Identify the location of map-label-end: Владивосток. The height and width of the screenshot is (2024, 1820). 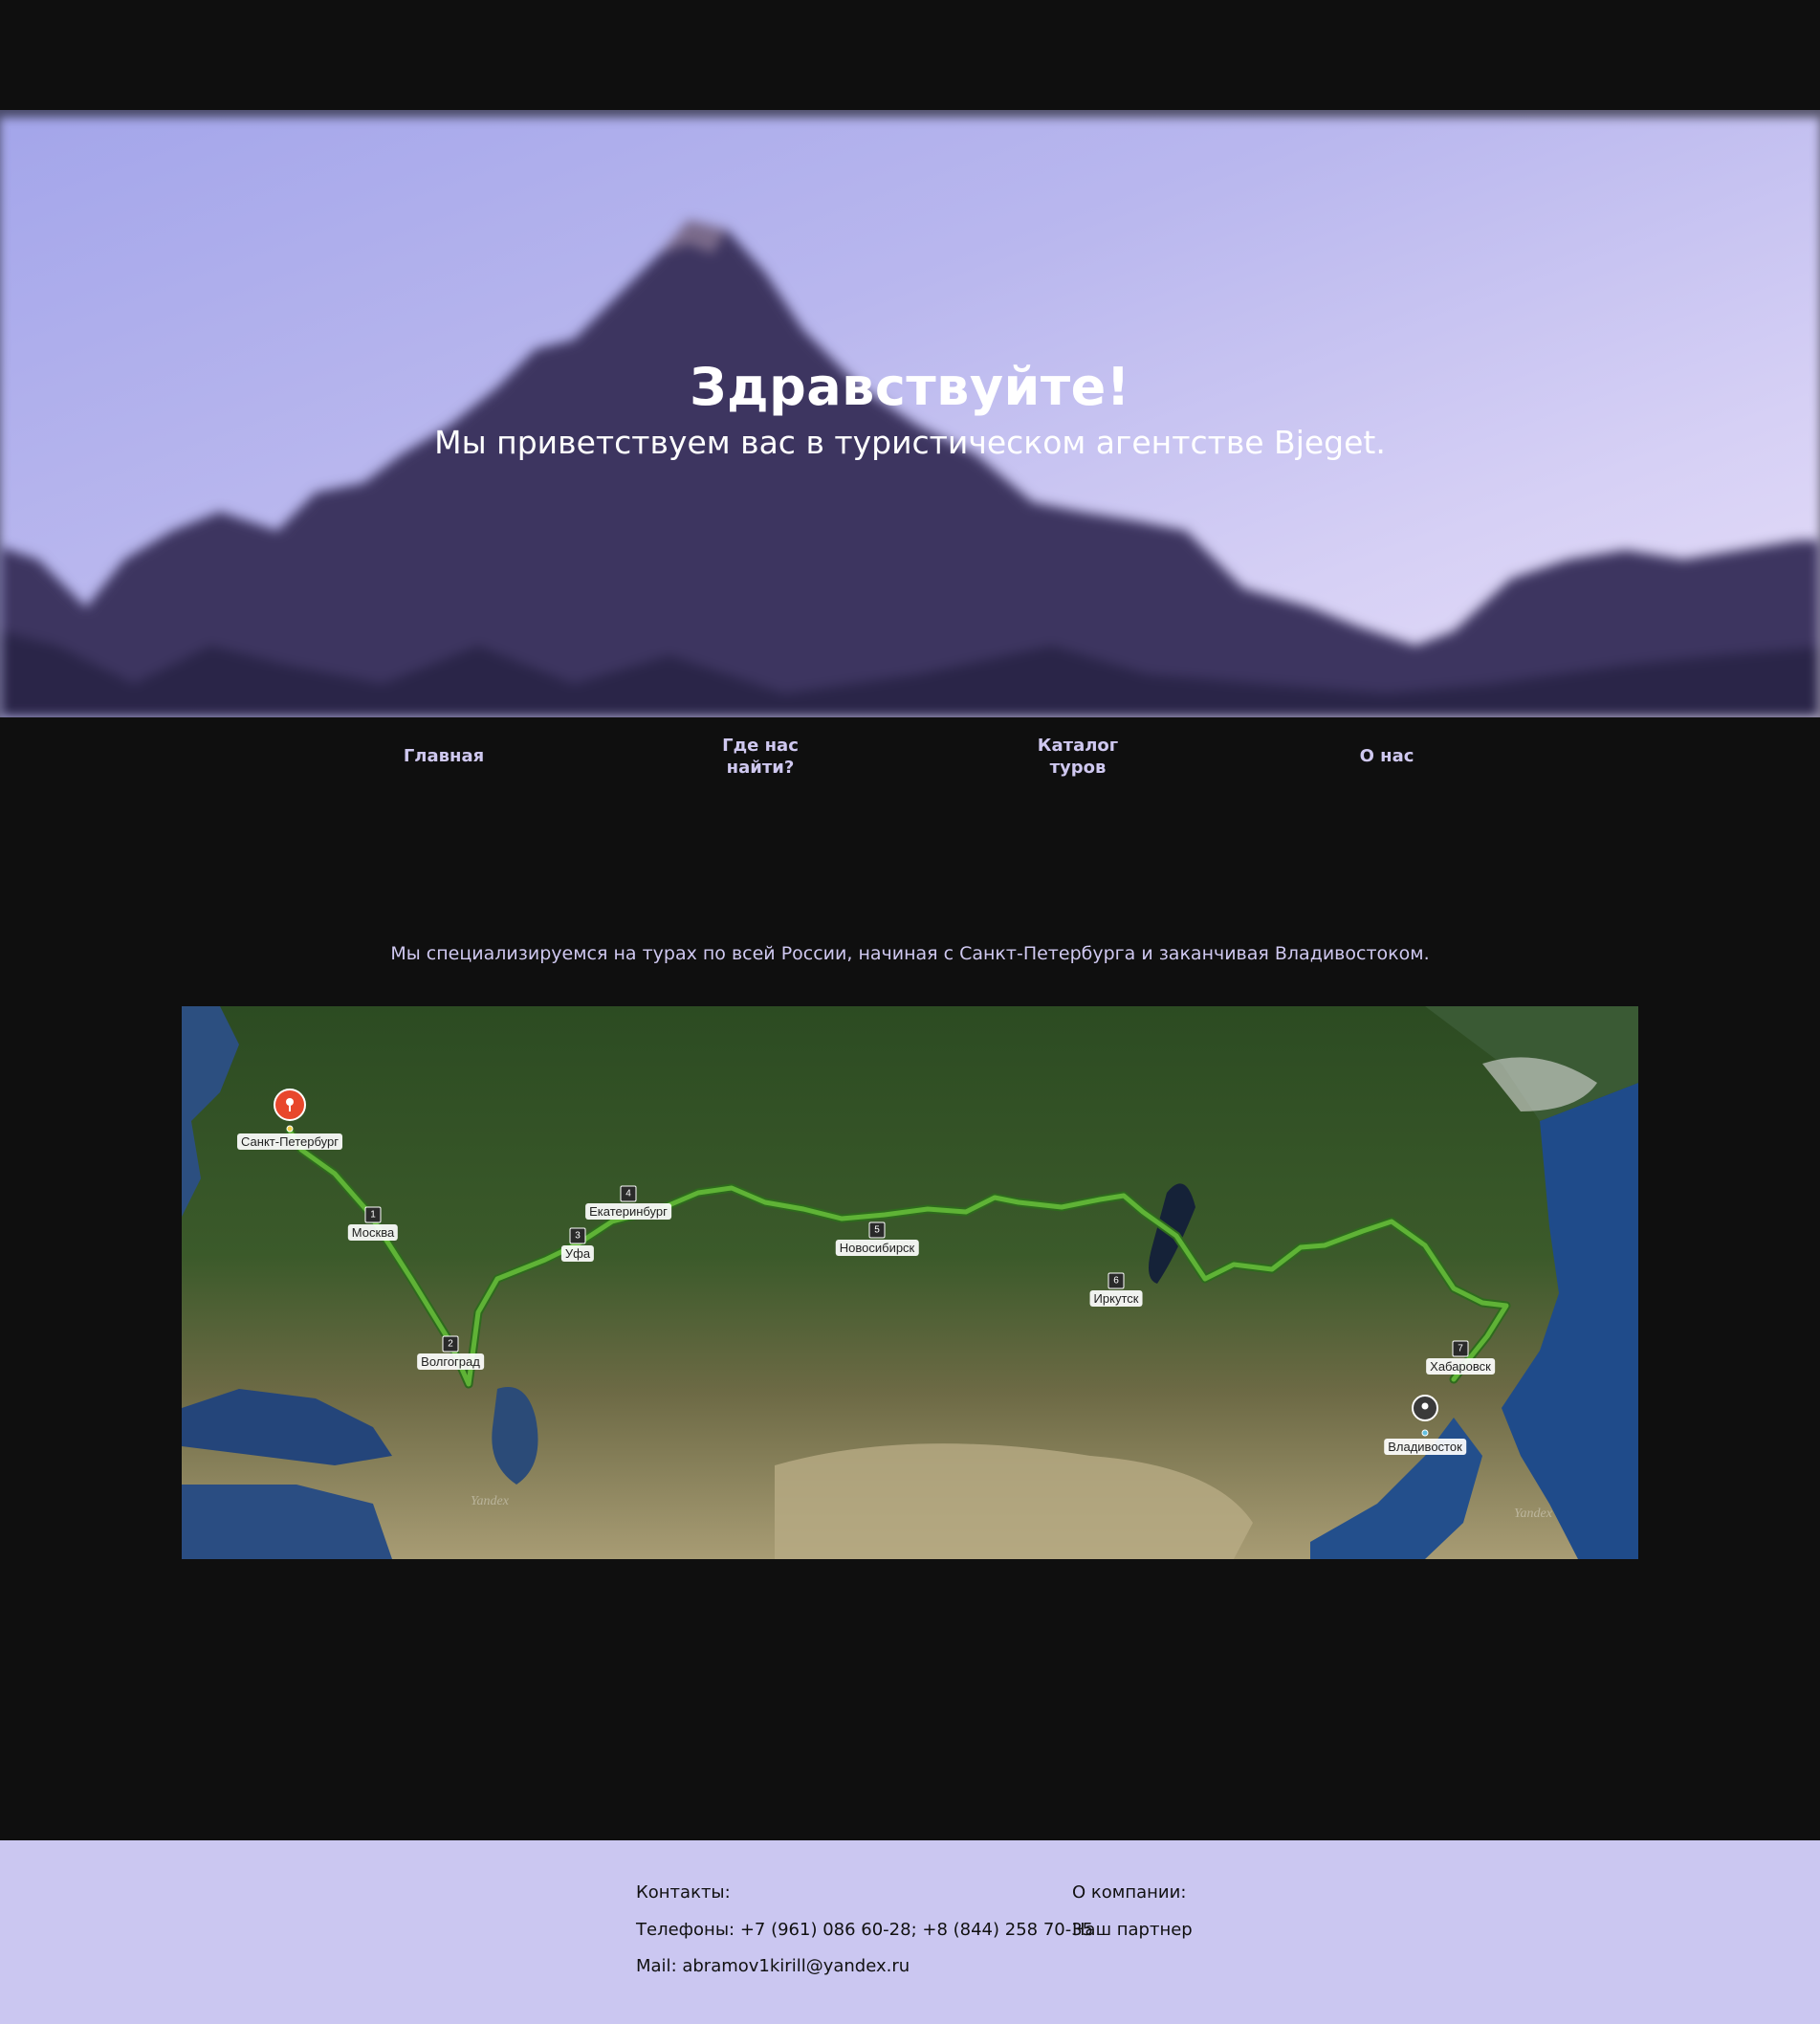
(1425, 1447).